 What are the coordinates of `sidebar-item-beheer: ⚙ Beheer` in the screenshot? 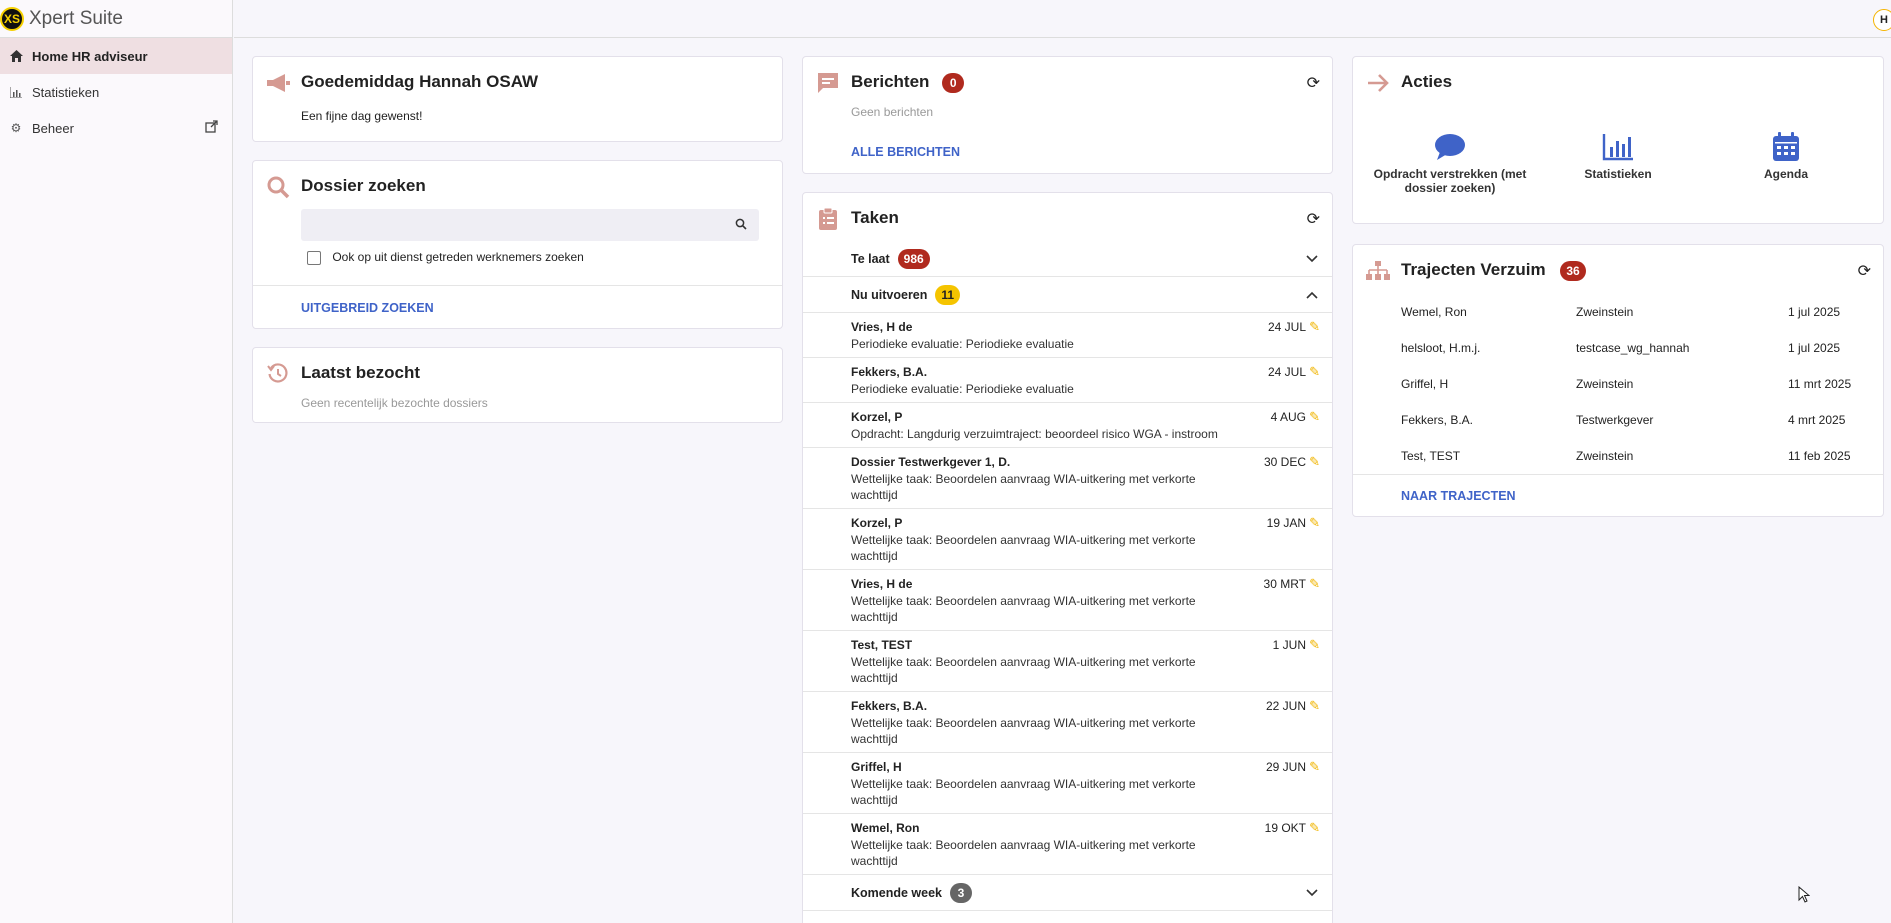 It's located at (116, 128).